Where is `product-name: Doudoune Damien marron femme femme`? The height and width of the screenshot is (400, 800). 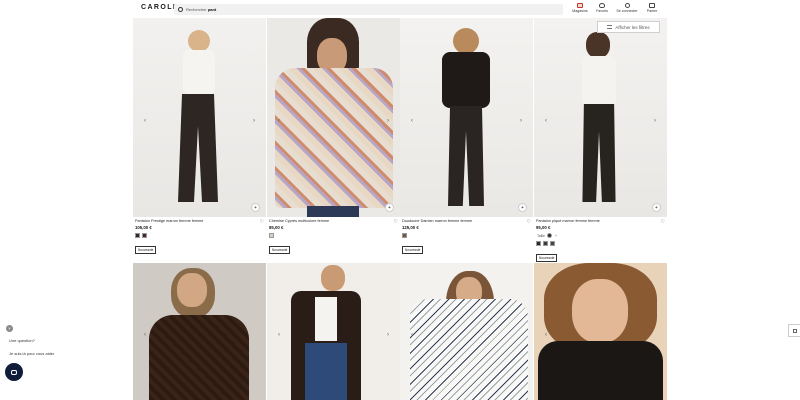 product-name: Doudoune Damien marron femme femme is located at coordinates (466, 221).